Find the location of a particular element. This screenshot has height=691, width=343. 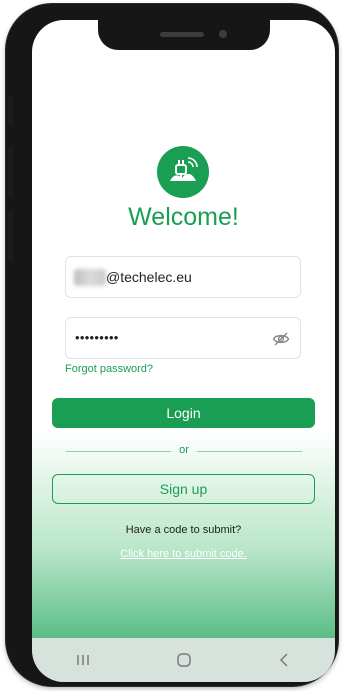

password-field: ••••••••• is located at coordinates (183, 338).